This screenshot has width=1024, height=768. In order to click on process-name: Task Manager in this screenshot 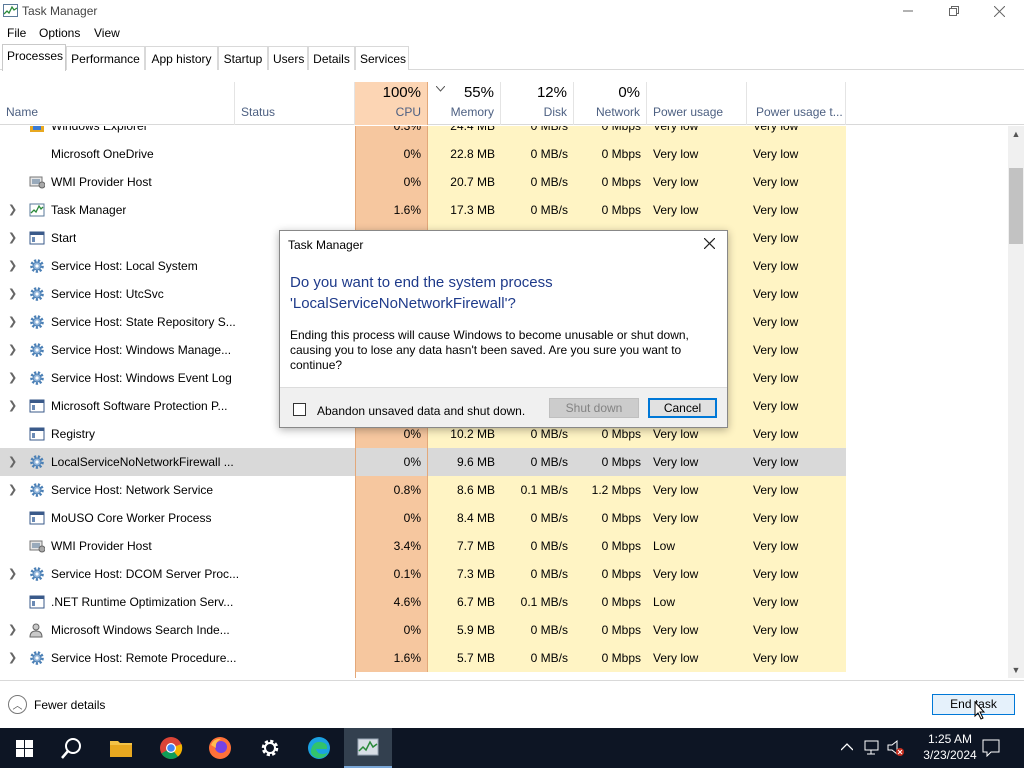, I will do `click(89, 210)`.